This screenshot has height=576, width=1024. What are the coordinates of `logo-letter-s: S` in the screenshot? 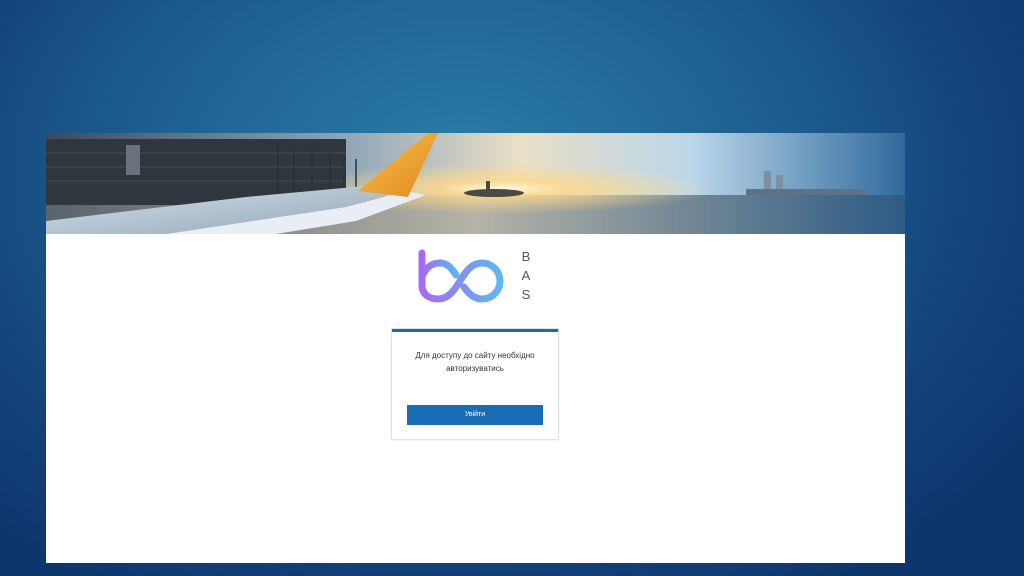 It's located at (526, 294).